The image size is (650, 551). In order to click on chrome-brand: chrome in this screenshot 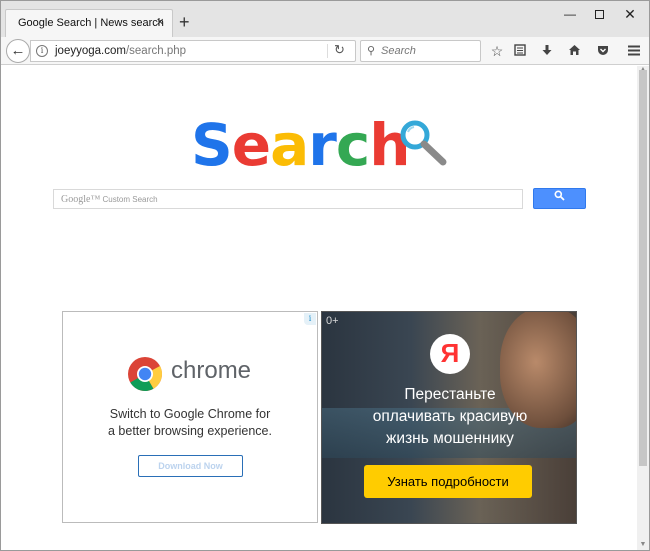, I will do `click(211, 370)`.